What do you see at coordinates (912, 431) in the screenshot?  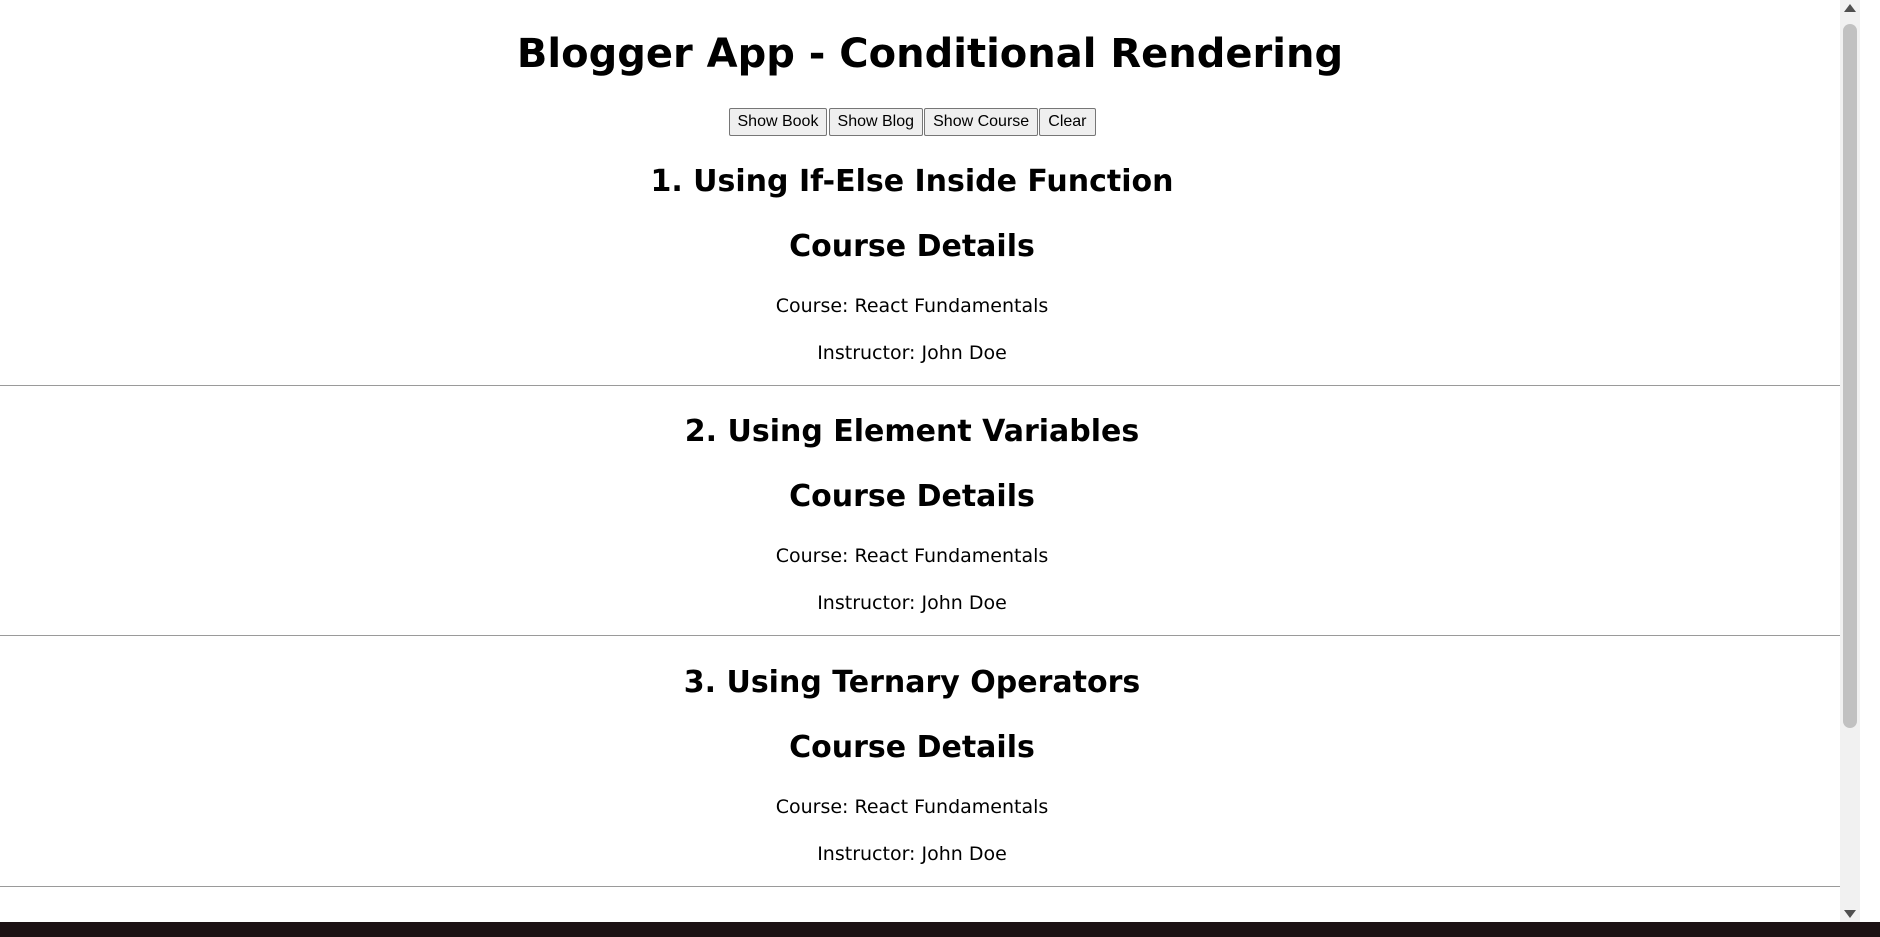 I see `section-title: 2. Using Element Variables` at bounding box center [912, 431].